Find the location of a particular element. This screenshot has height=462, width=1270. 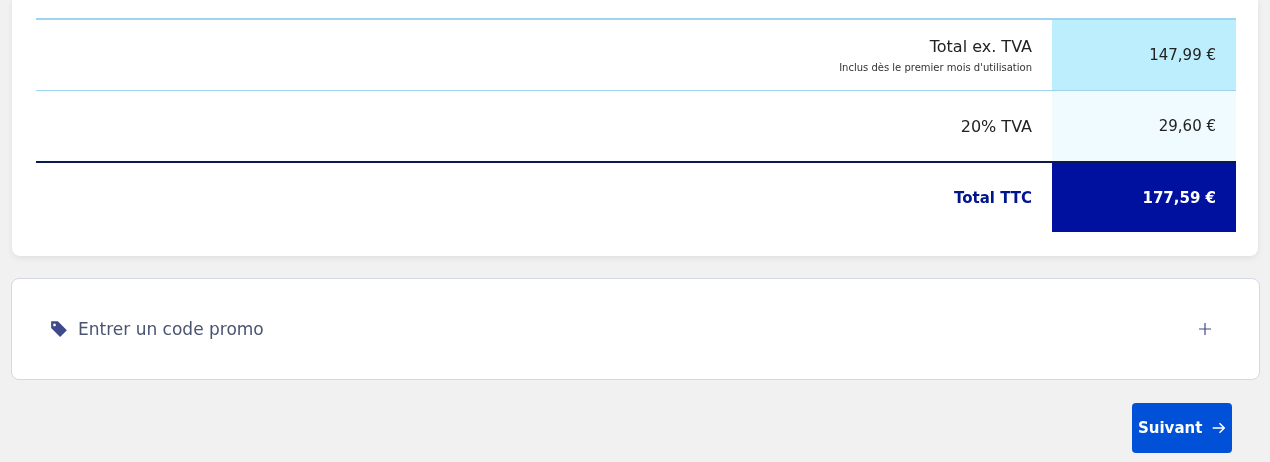

promo-label: Entrer un code promo is located at coordinates (171, 329).